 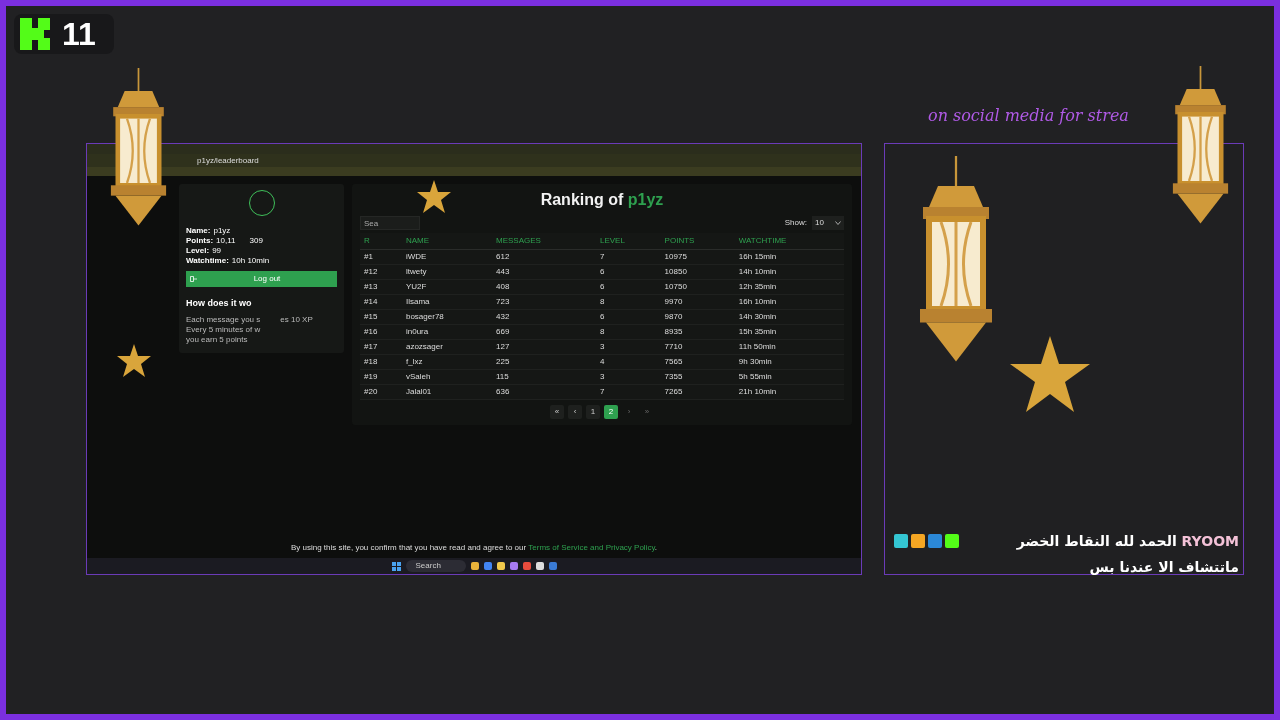 I want to click on table-cell: 636, so click(x=544, y=392).